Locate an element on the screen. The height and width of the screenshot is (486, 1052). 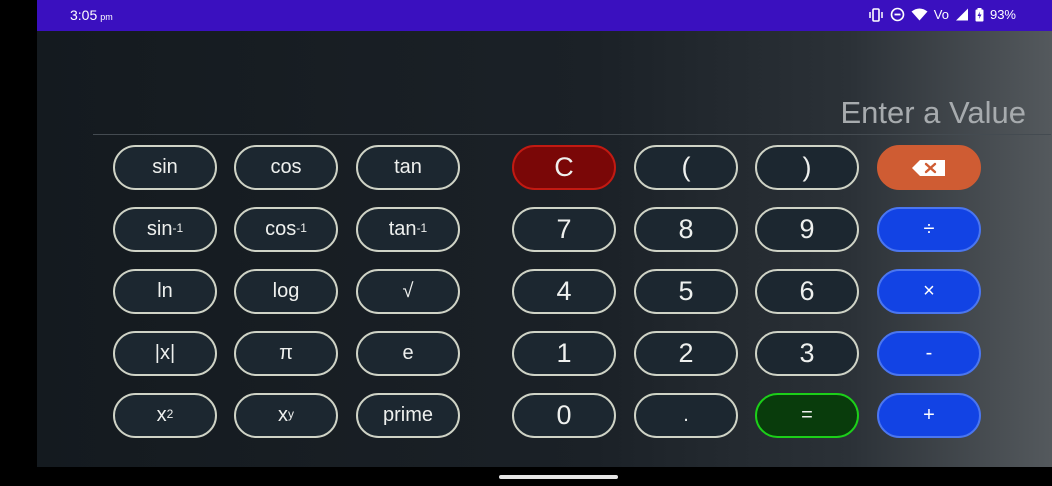
digit-8-label: 8 is located at coordinates (686, 229).